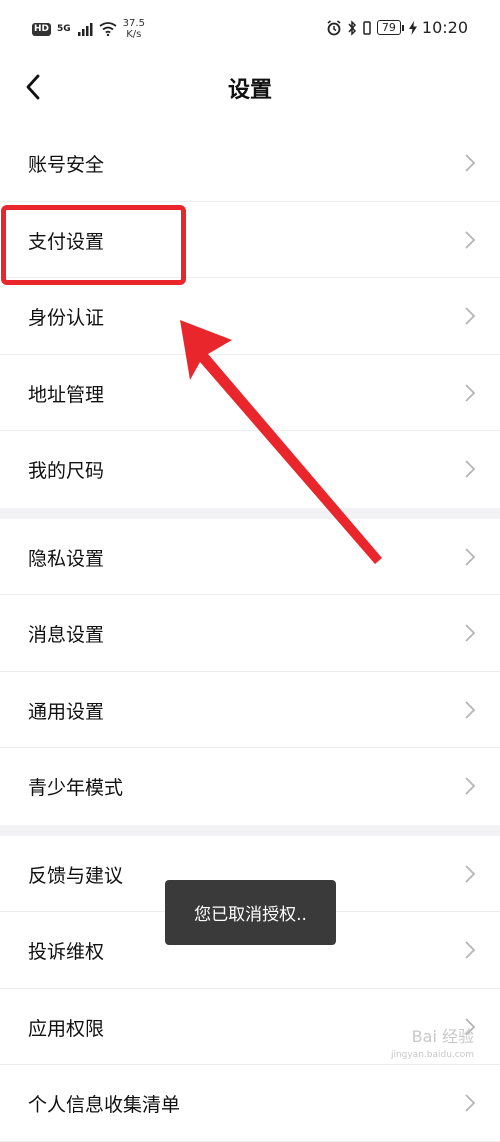 The image size is (500, 1142). What do you see at coordinates (442, 1036) in the screenshot?
I see `watermark-brand: Bai 经验` at bounding box center [442, 1036].